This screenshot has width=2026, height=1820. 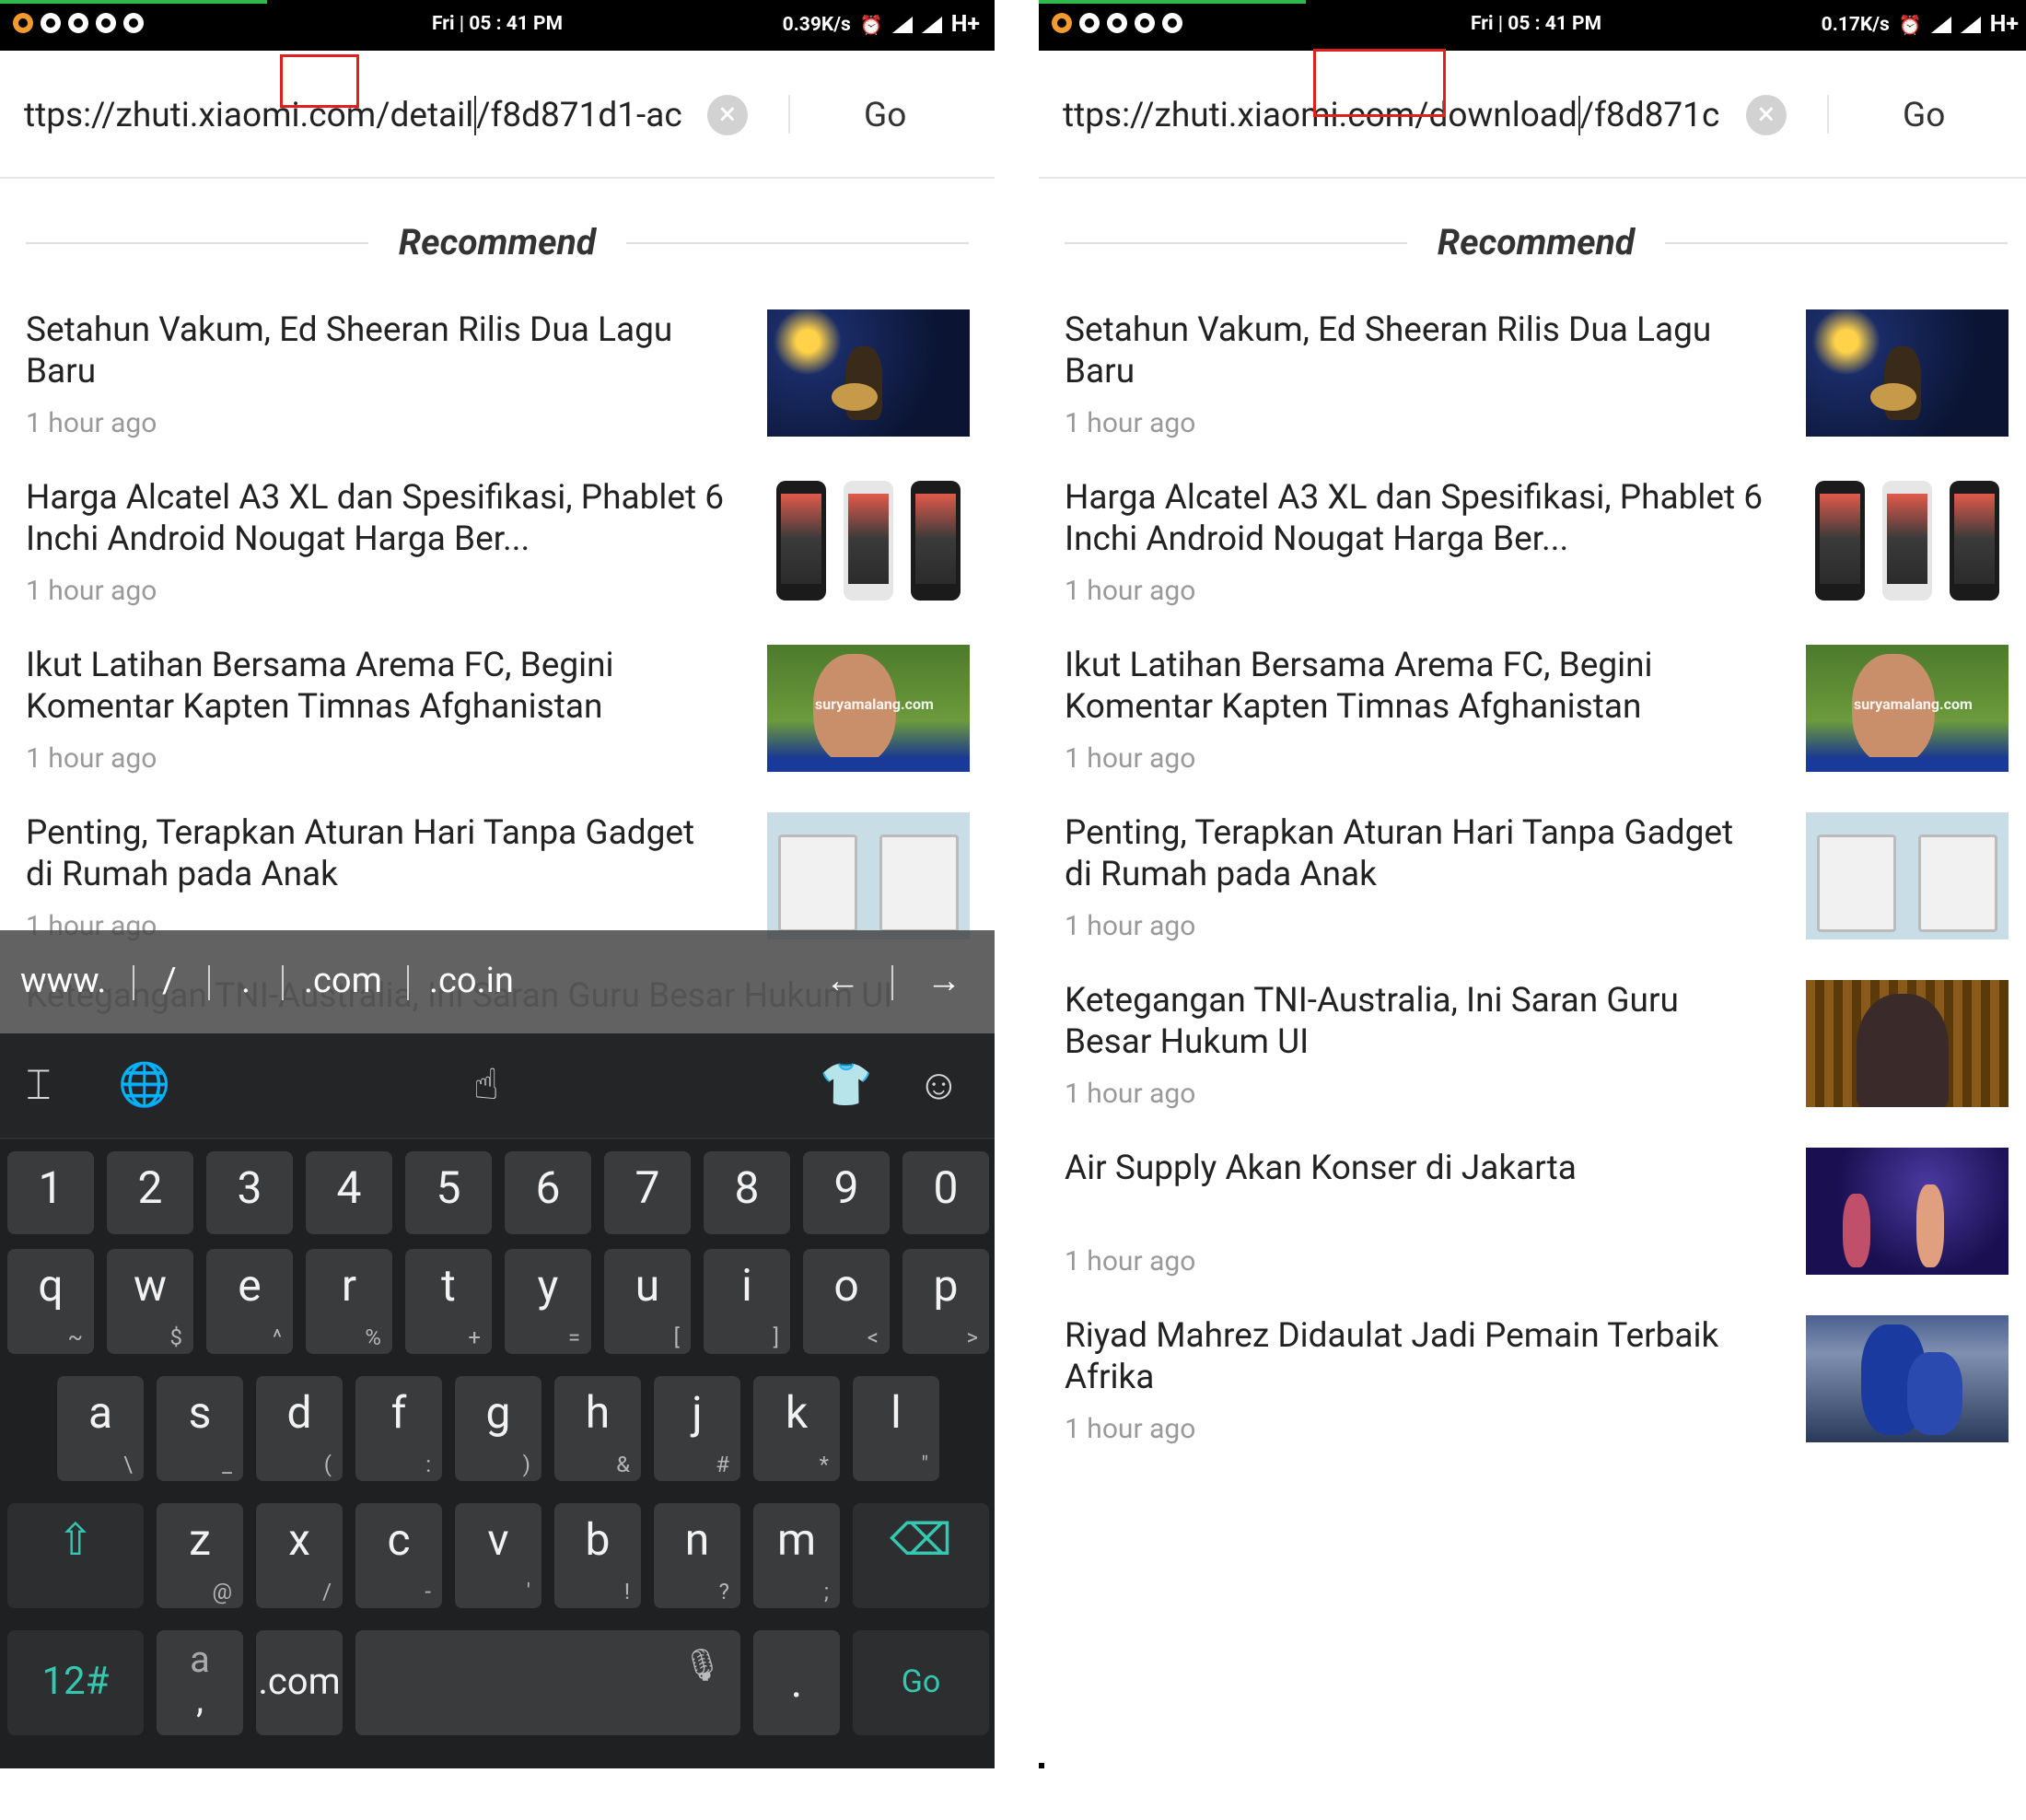 What do you see at coordinates (847, 1192) in the screenshot?
I see `key-9: 9` at bounding box center [847, 1192].